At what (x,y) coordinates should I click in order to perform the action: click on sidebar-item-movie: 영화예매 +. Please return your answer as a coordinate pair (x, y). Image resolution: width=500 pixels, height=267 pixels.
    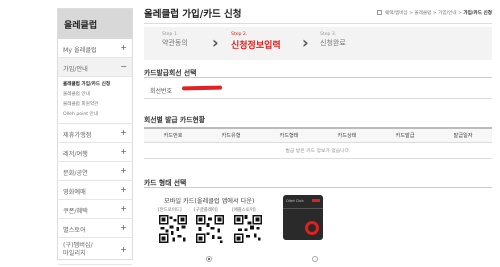
    Looking at the image, I should click on (95, 190).